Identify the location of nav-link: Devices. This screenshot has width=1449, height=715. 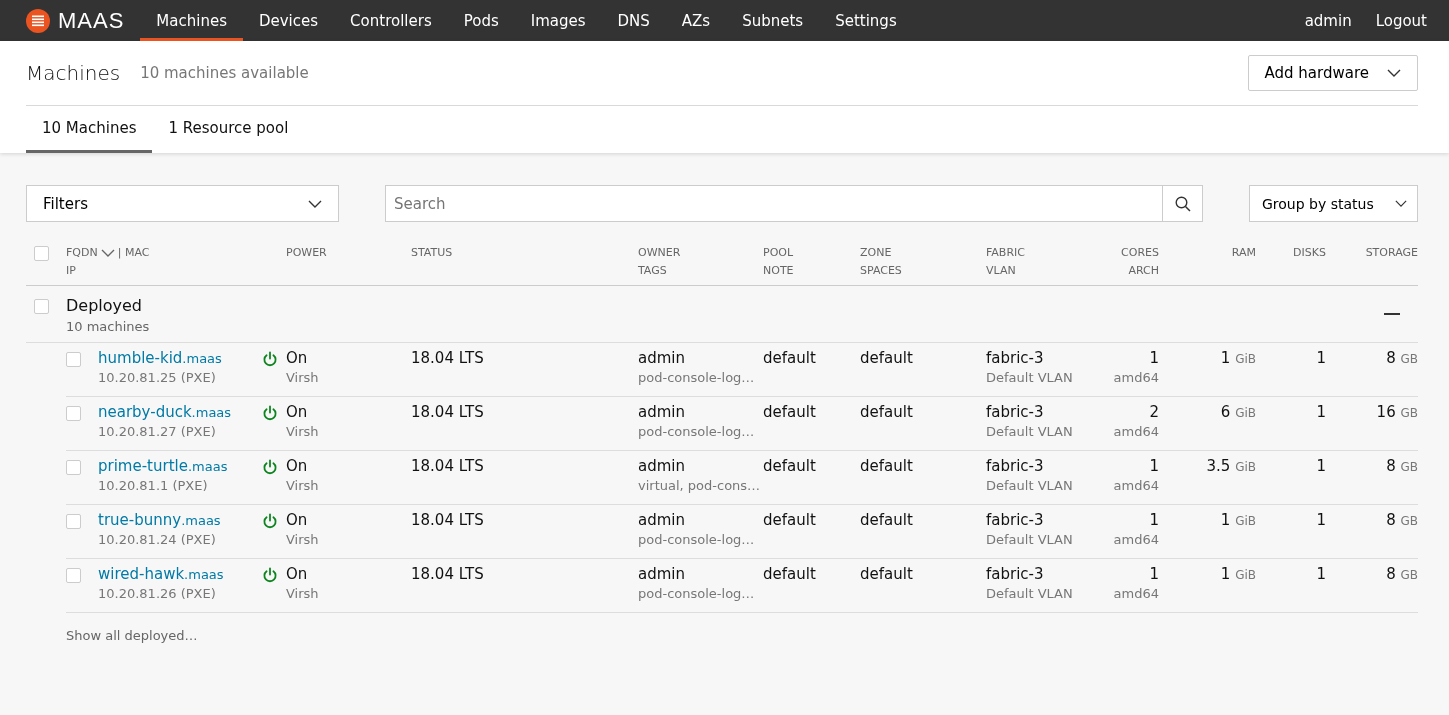
(288, 20).